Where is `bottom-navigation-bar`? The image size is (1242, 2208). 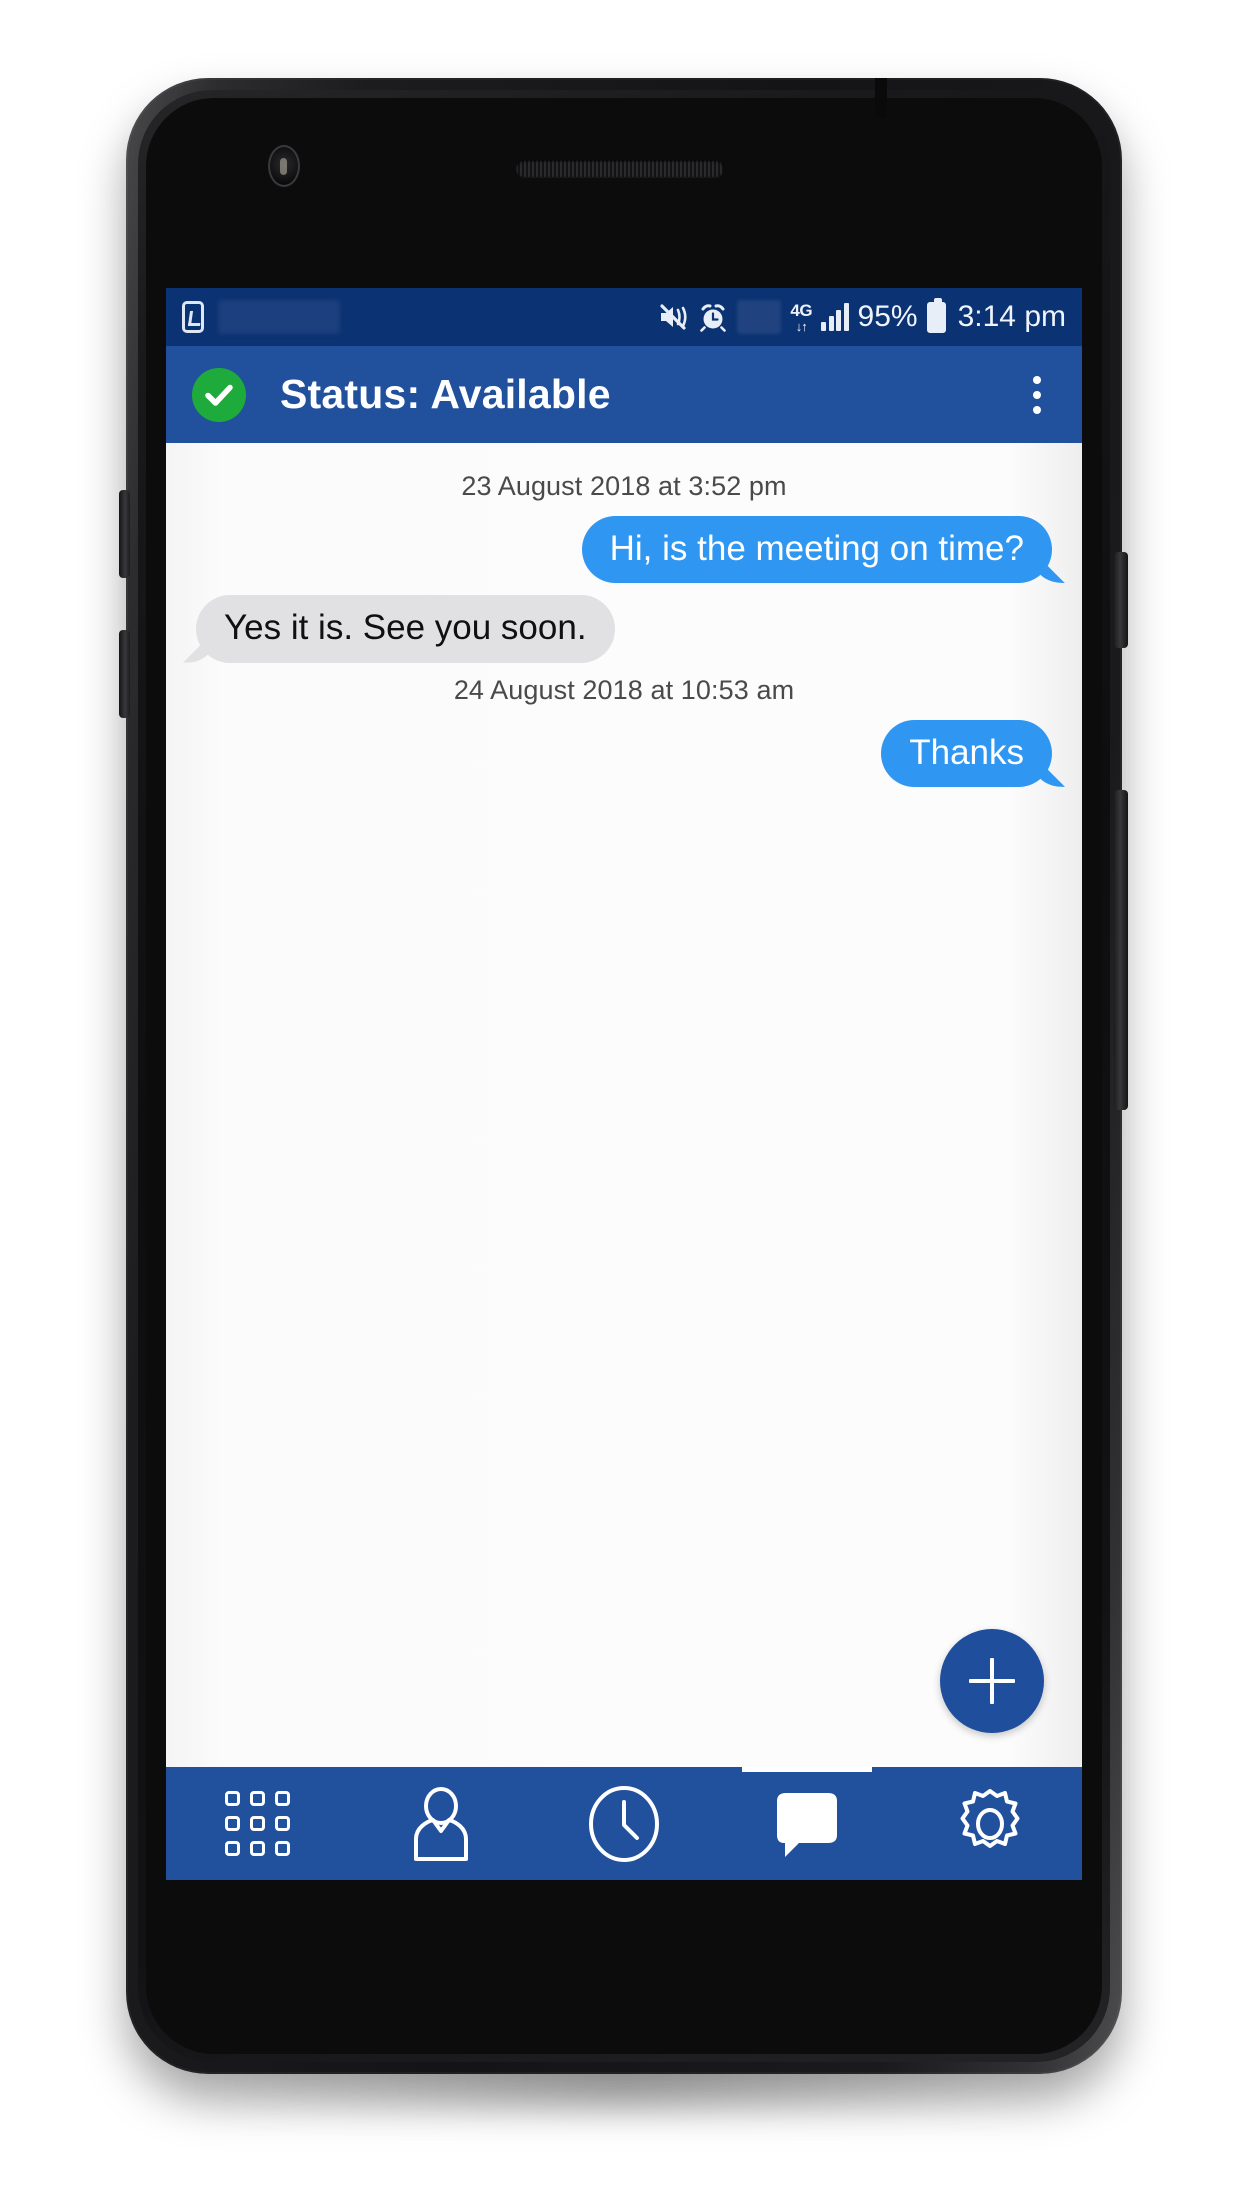
bottom-navigation-bar is located at coordinates (624, 1823).